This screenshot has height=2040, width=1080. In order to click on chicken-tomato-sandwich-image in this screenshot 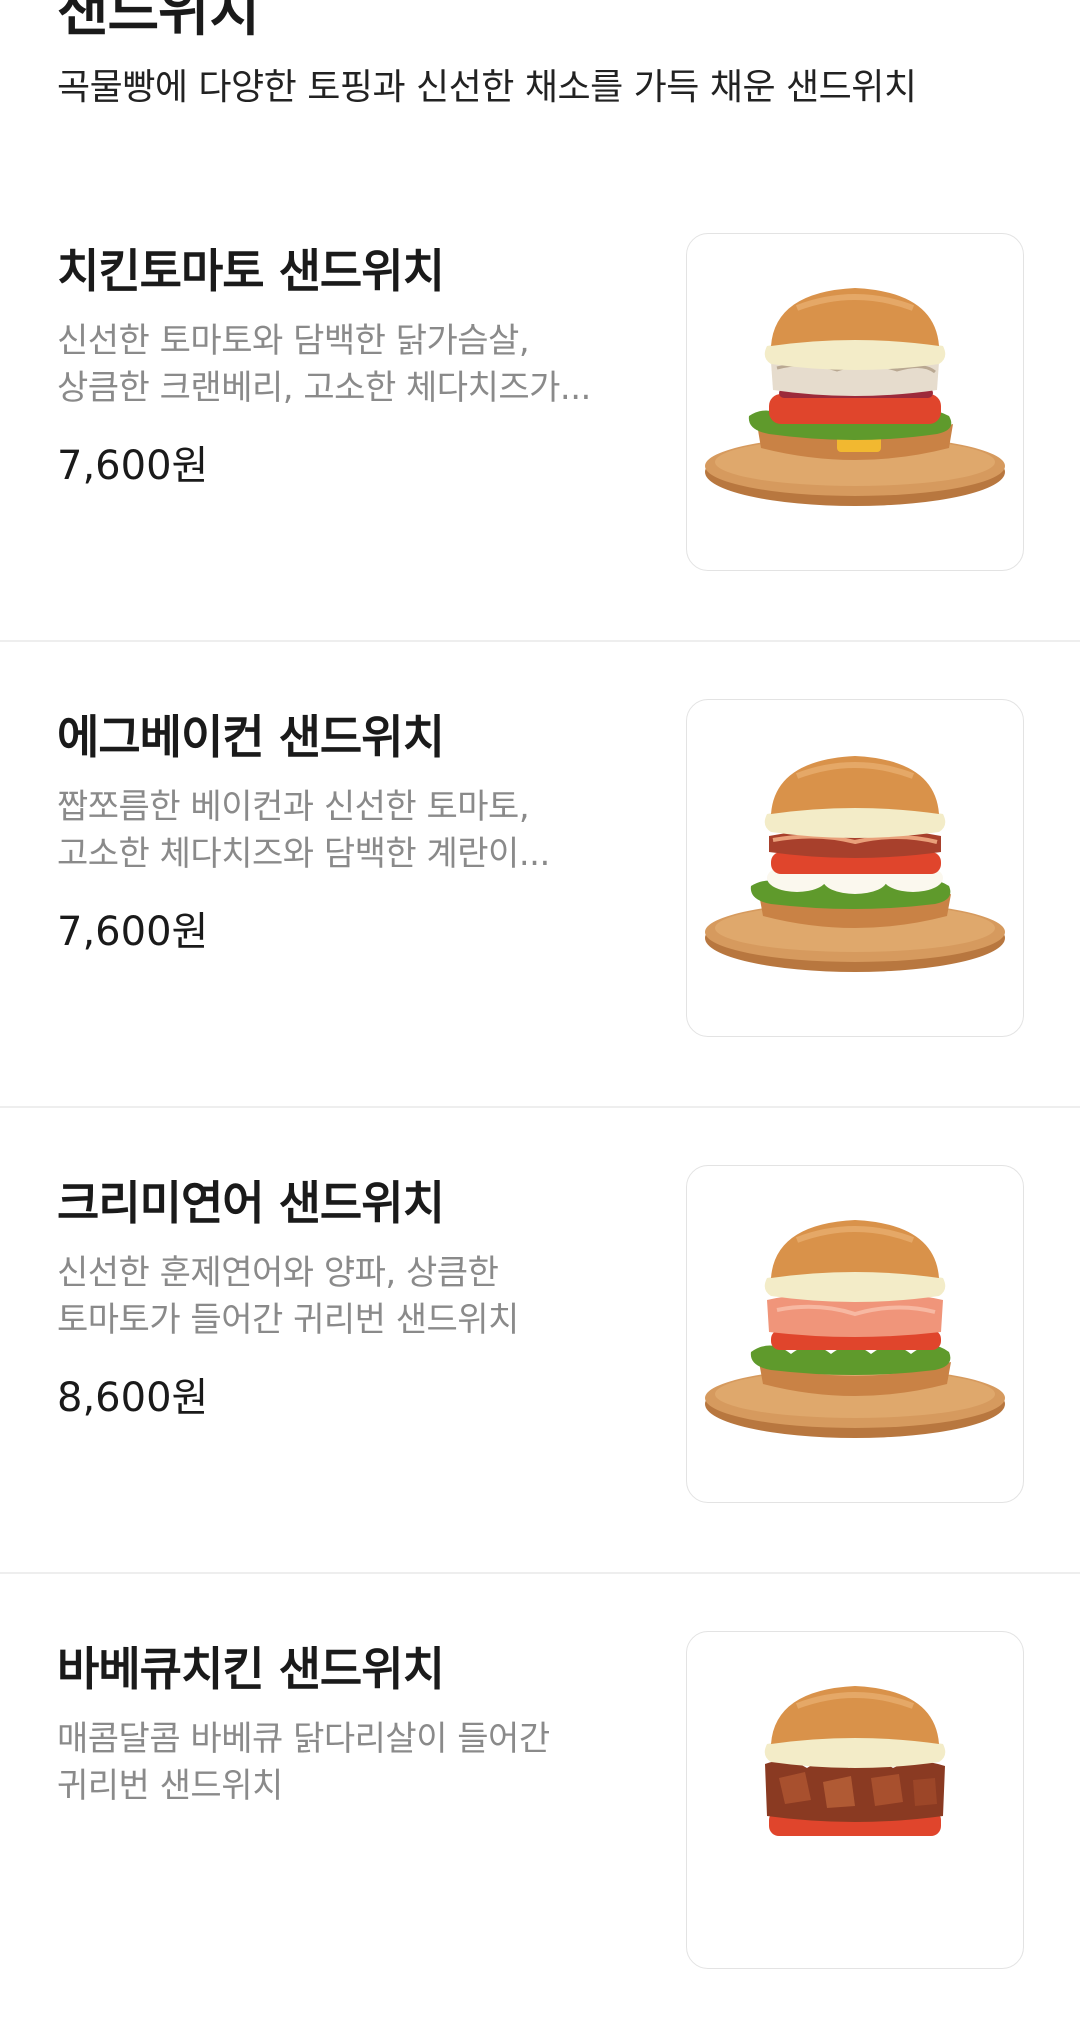, I will do `click(855, 402)`.